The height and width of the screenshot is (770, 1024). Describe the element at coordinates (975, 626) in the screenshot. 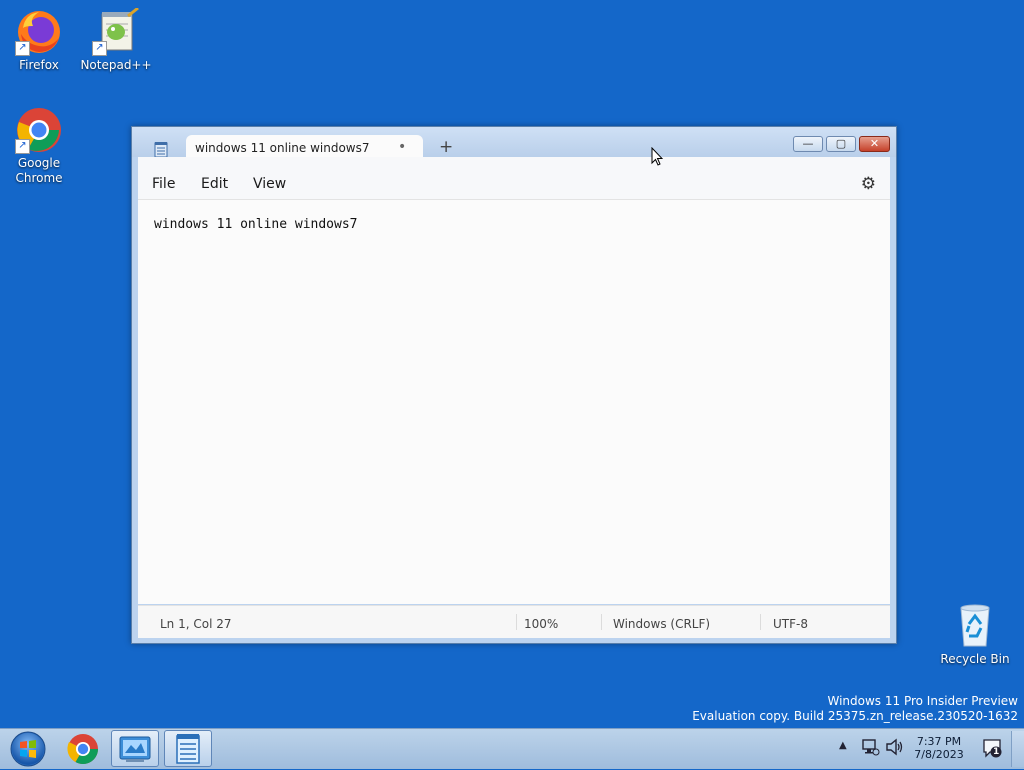

I see `recycle-bin-icon` at that location.